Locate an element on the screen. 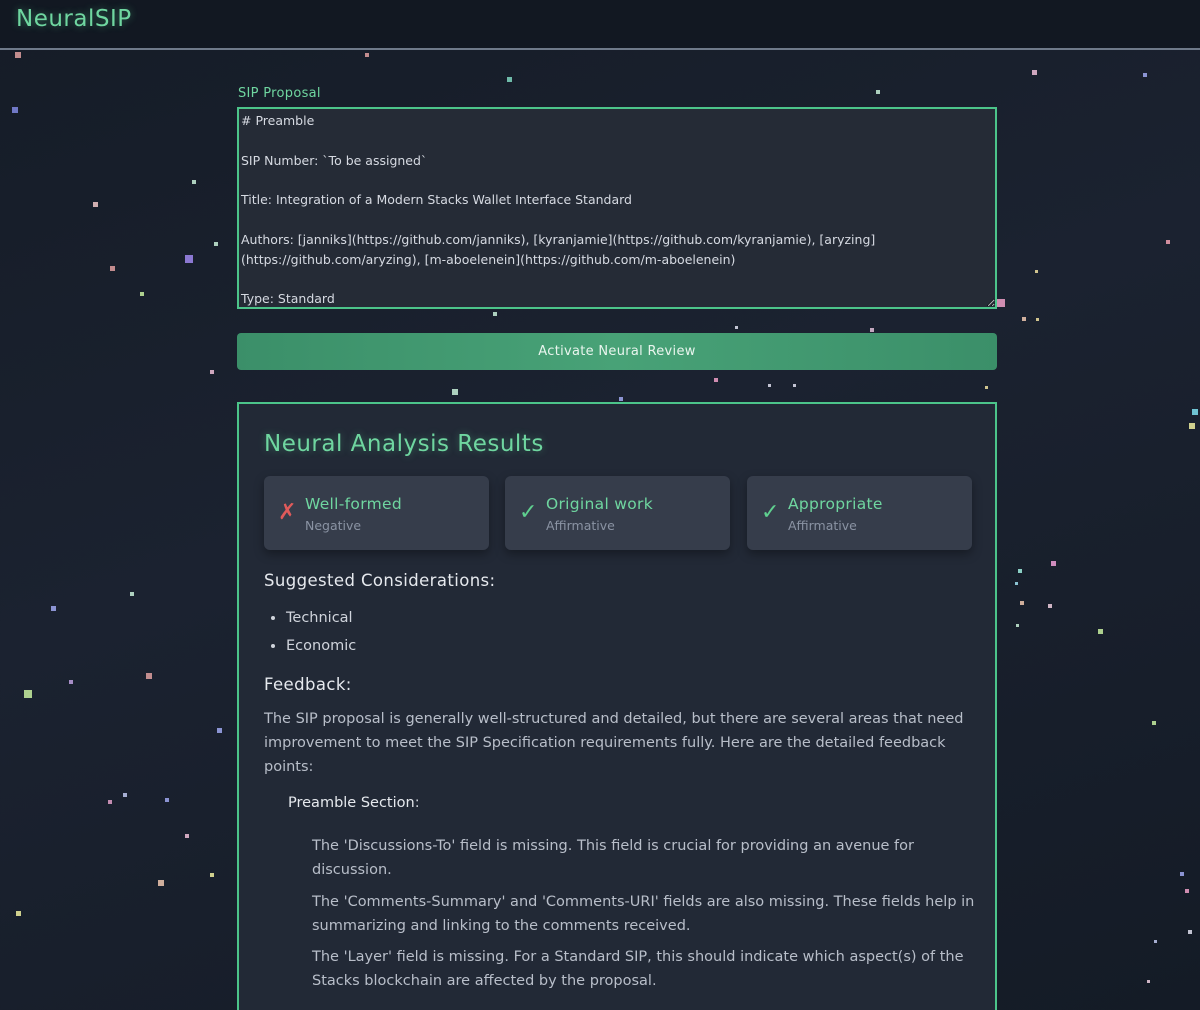 The height and width of the screenshot is (1010, 1200). considerations-heading: Suggested Considerations: is located at coordinates (380, 580).